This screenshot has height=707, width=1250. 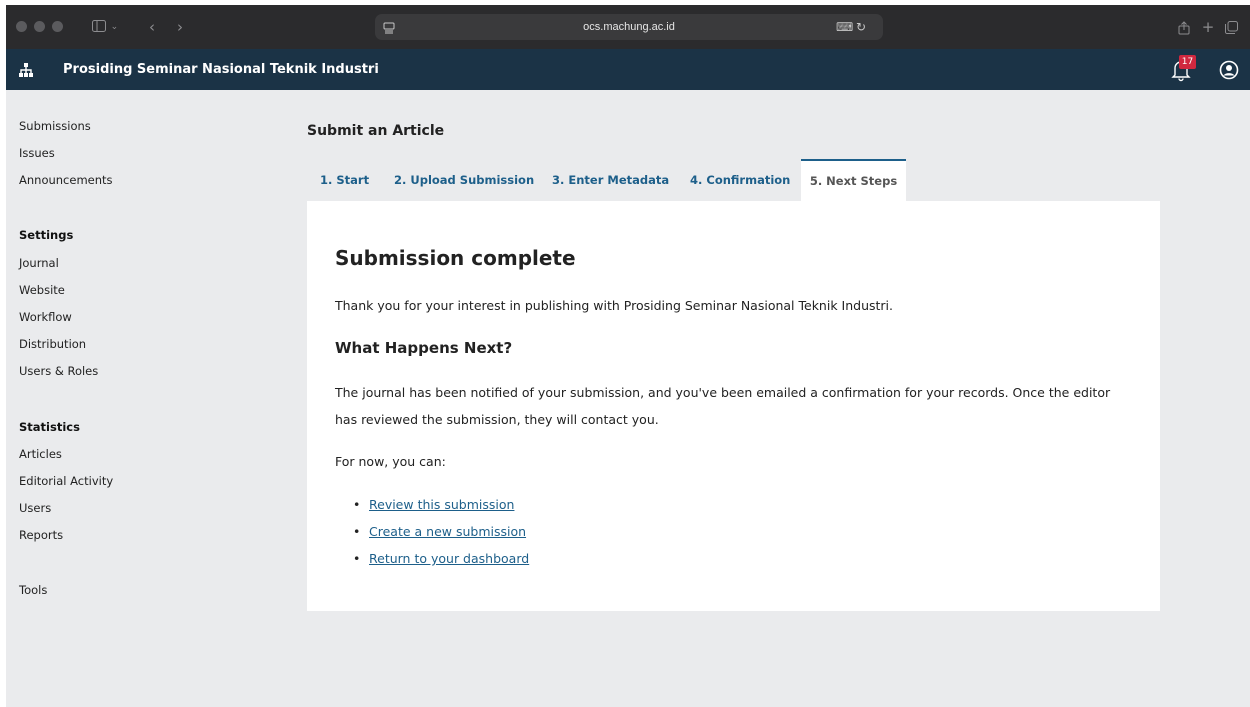 What do you see at coordinates (344, 180) in the screenshot?
I see `tab-start: 1. Start` at bounding box center [344, 180].